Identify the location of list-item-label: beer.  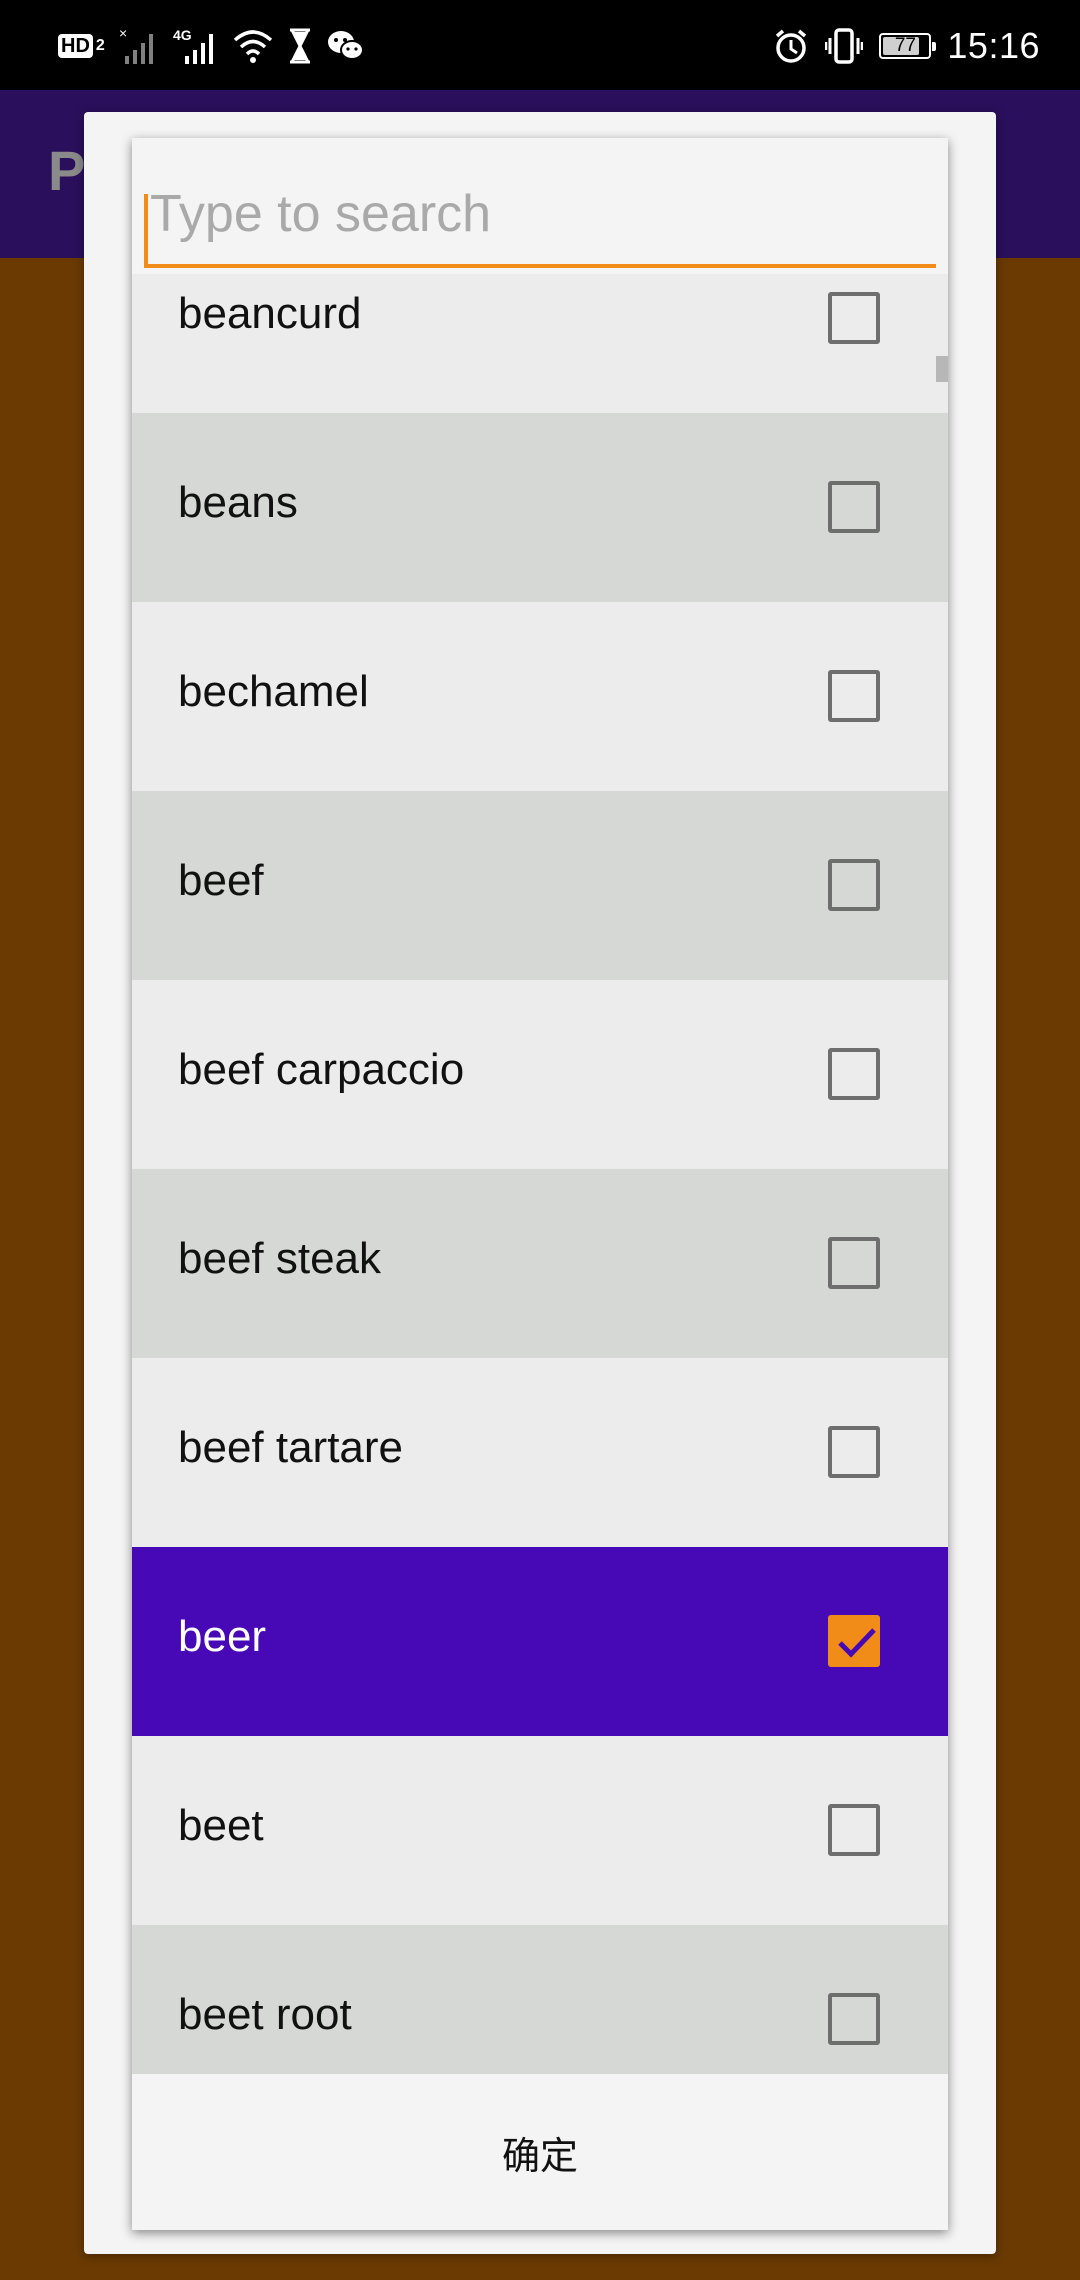
(222, 1636).